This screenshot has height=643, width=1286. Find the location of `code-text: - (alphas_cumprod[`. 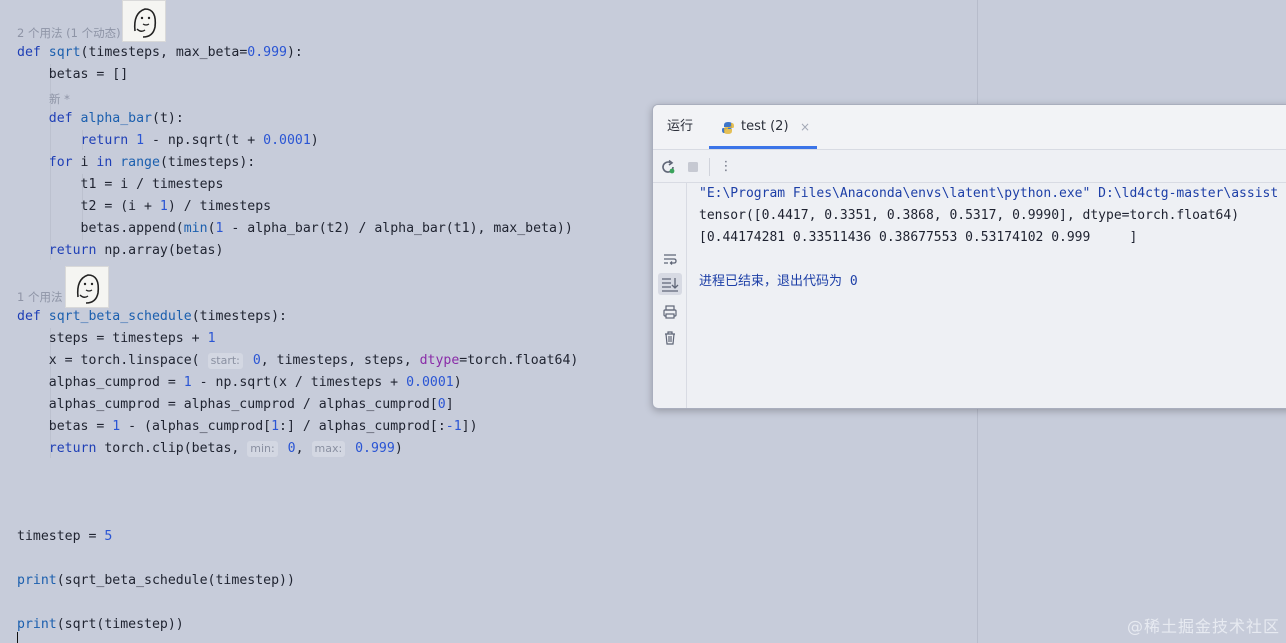

code-text: - (alphas_cumprod[ is located at coordinates (196, 426).